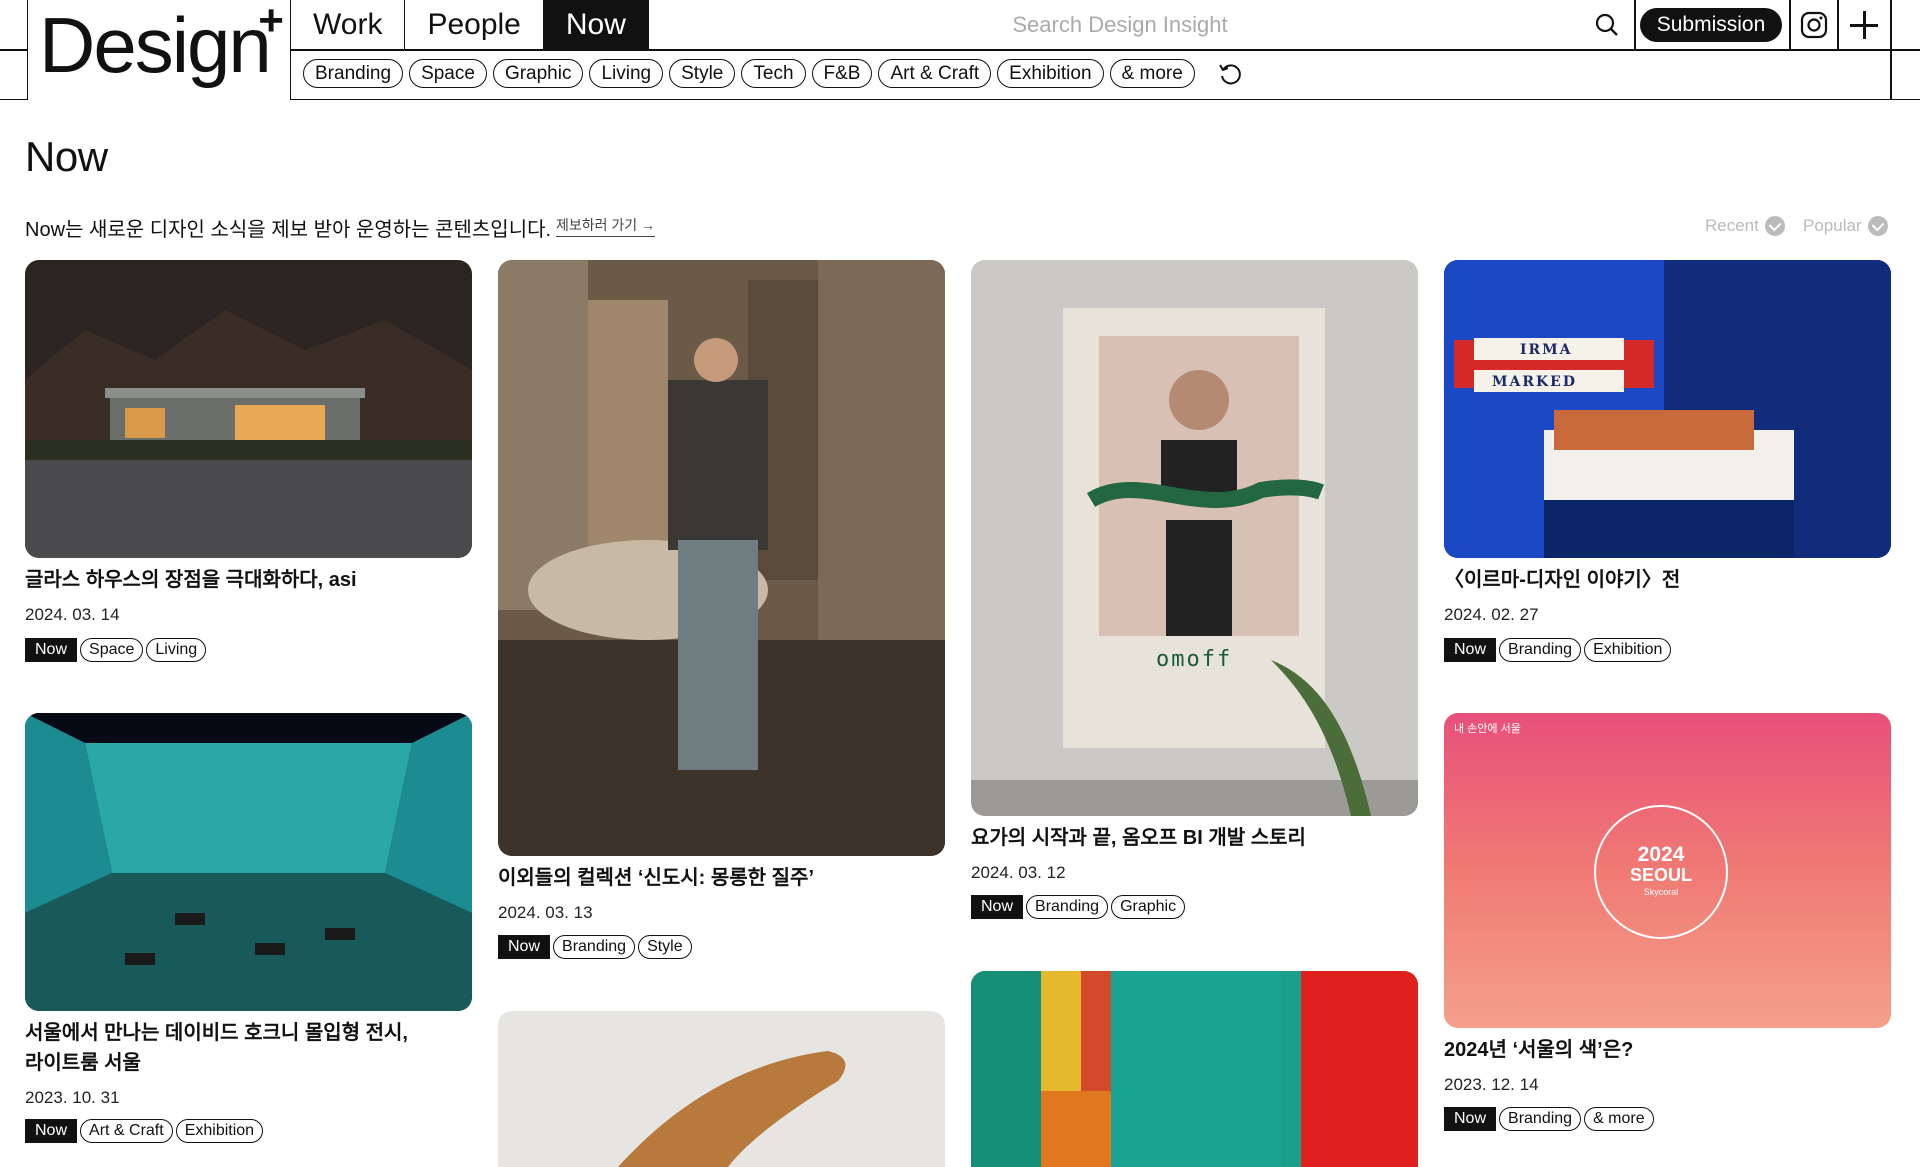  Describe the element at coordinates (176, 650) in the screenshot. I see `tag-living: Living` at that location.